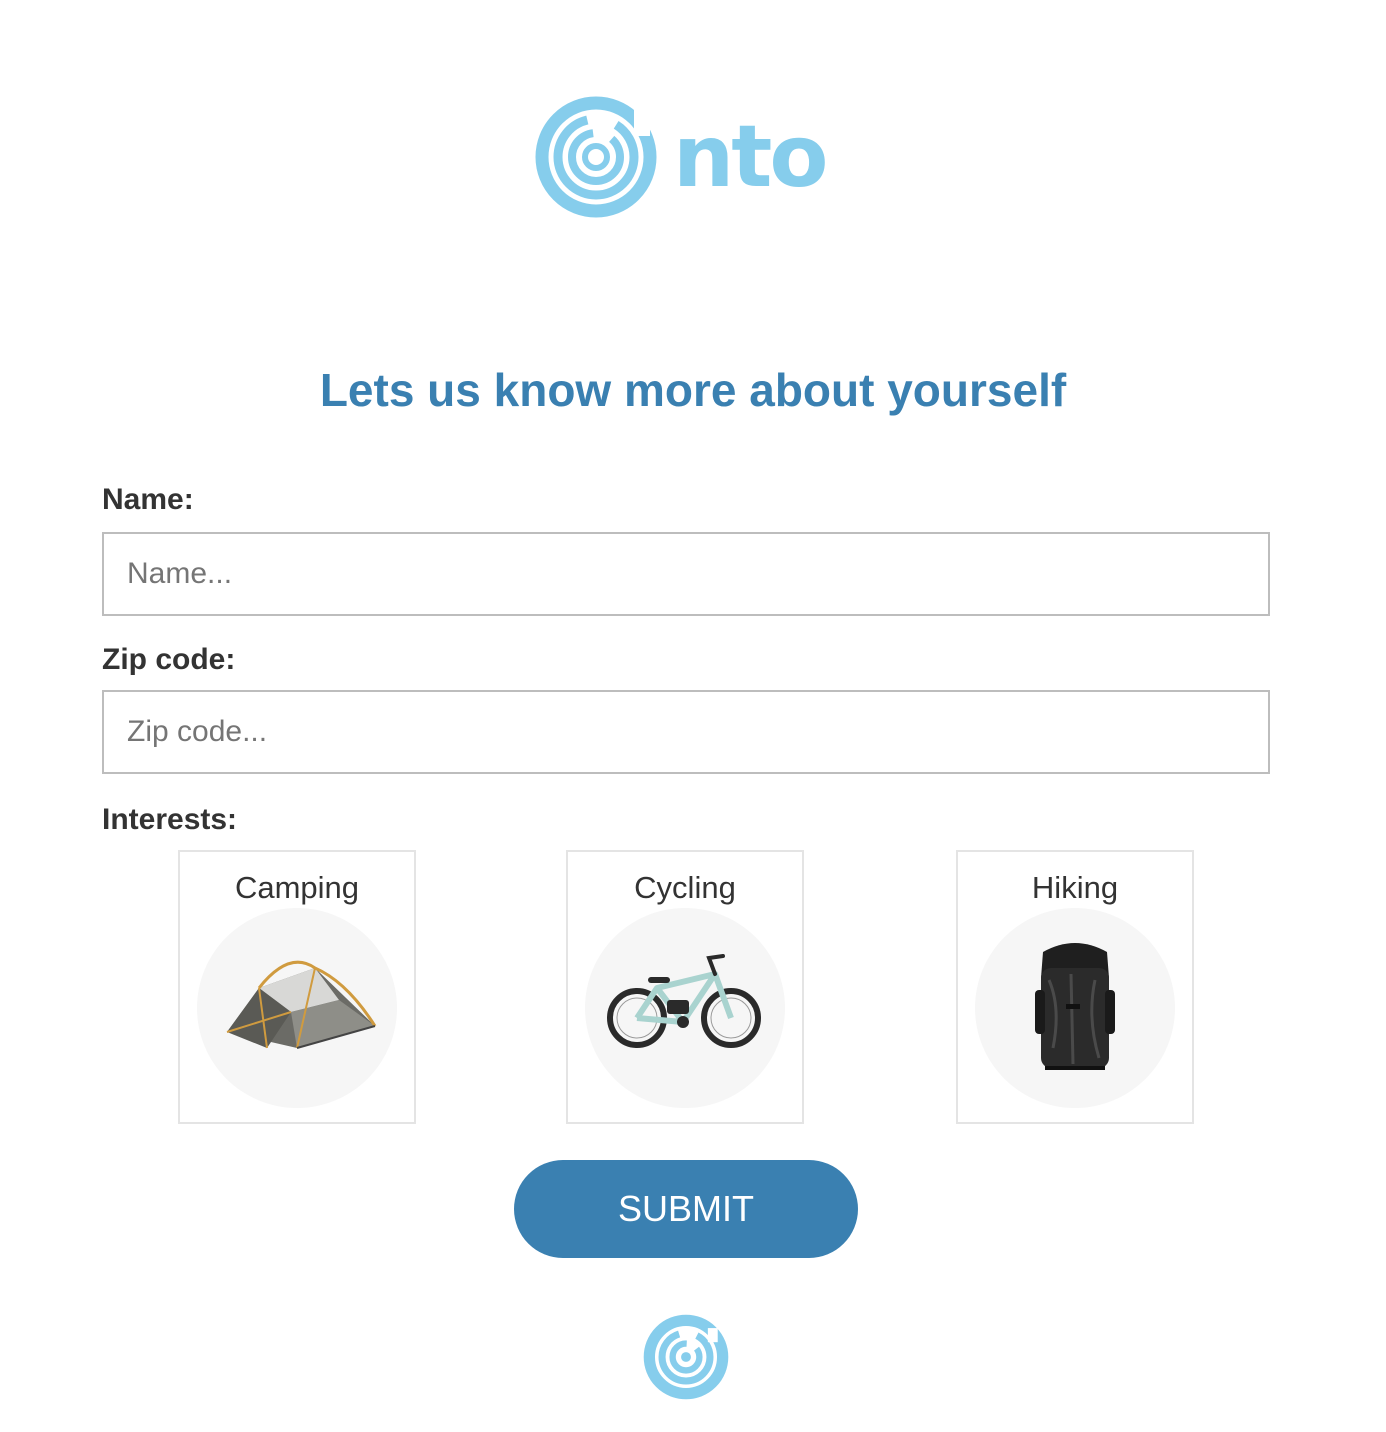  What do you see at coordinates (170, 819) in the screenshot?
I see `interests-label: Interests:` at bounding box center [170, 819].